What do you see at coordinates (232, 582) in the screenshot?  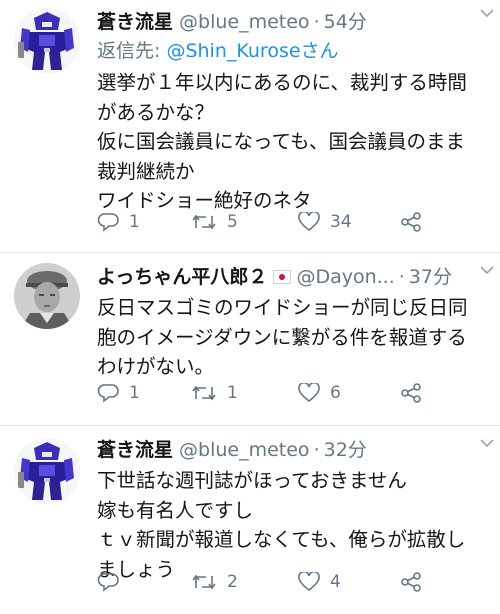 I see `retweet-count: 2` at bounding box center [232, 582].